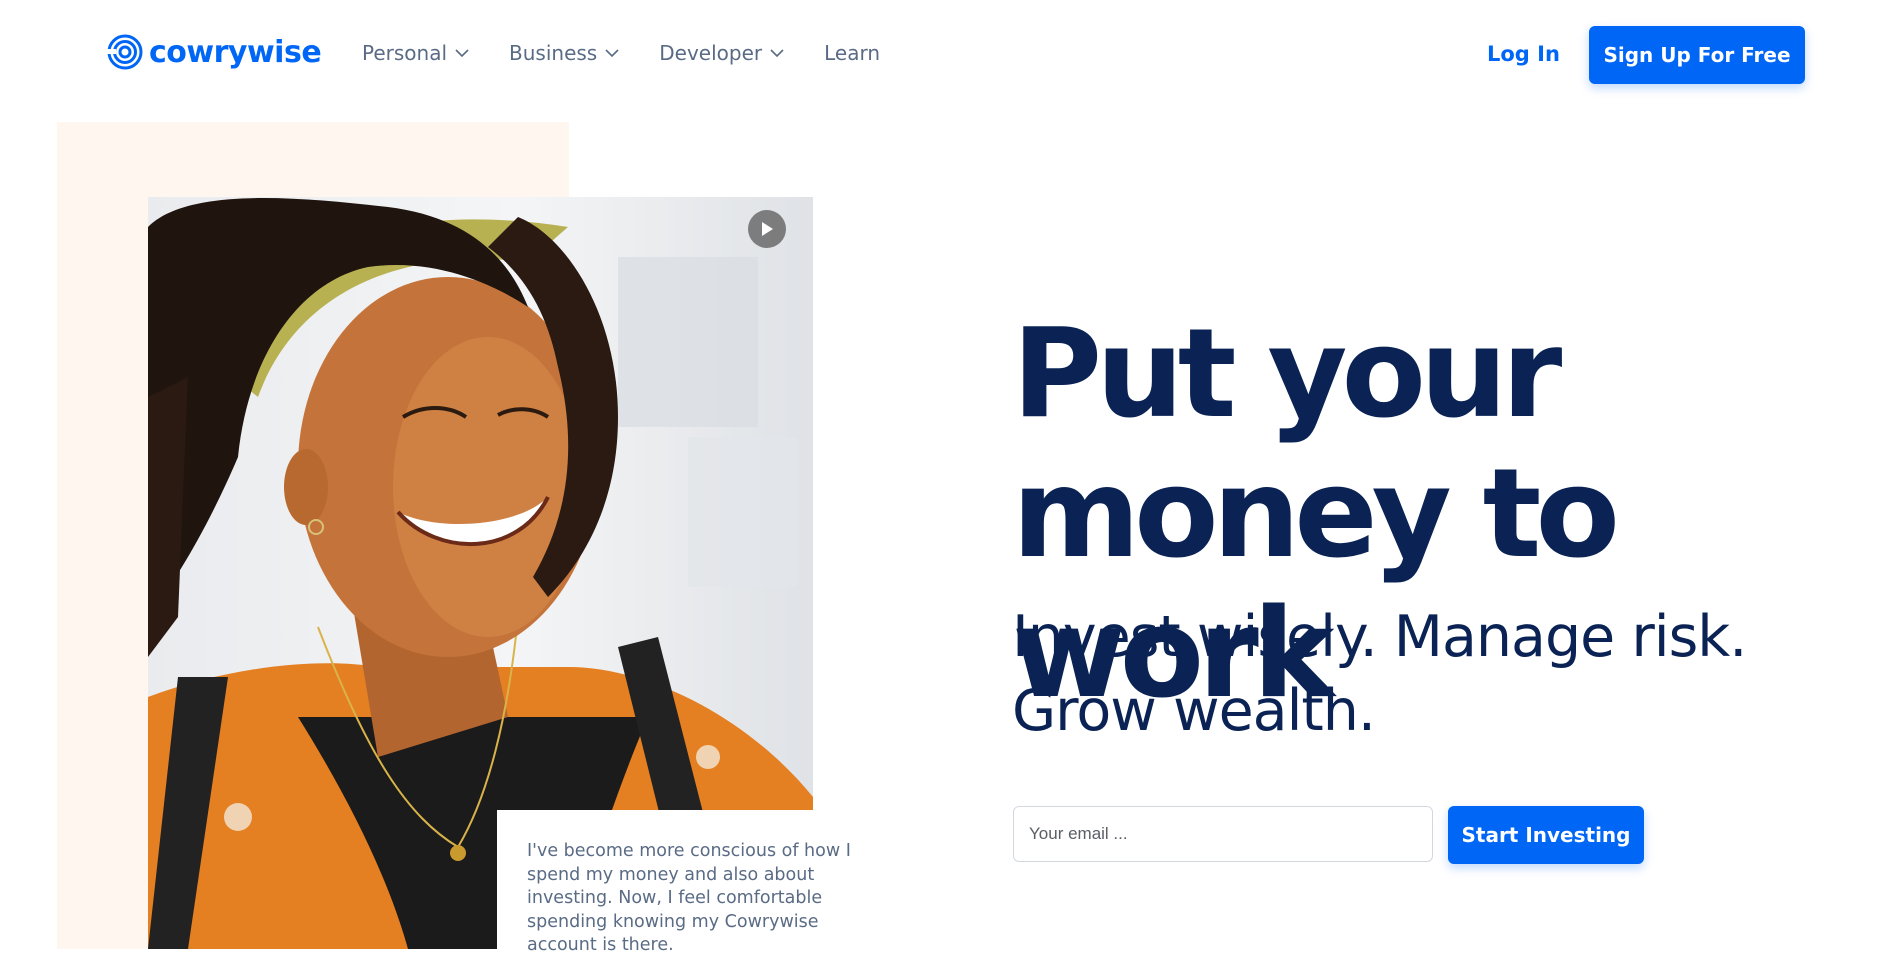  I want to click on cowrywise-logo: cowrywise, so click(214, 52).